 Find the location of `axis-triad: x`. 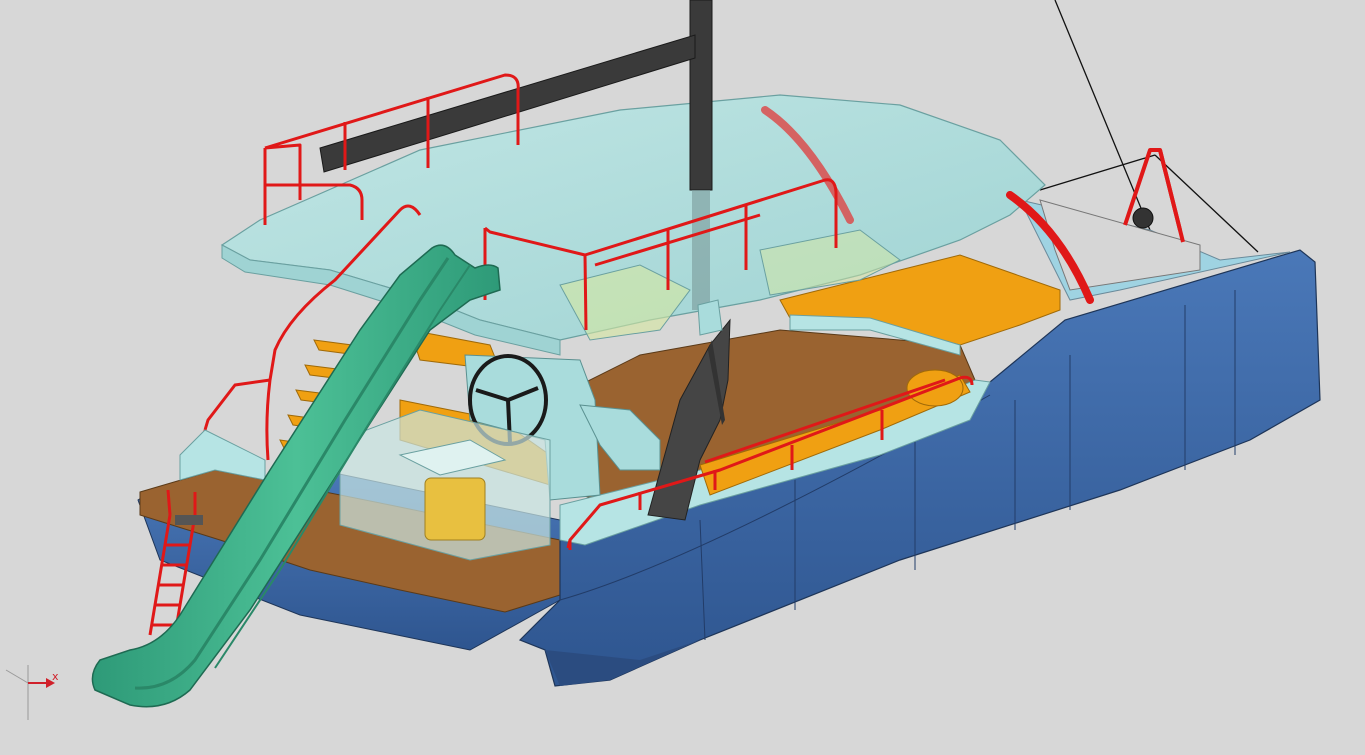

axis-triad: x is located at coordinates (40, 695).